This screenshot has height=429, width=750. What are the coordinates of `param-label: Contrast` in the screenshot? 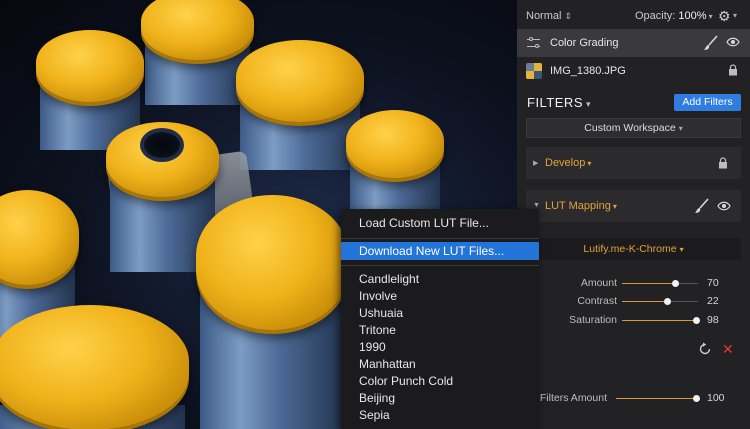 It's located at (597, 301).